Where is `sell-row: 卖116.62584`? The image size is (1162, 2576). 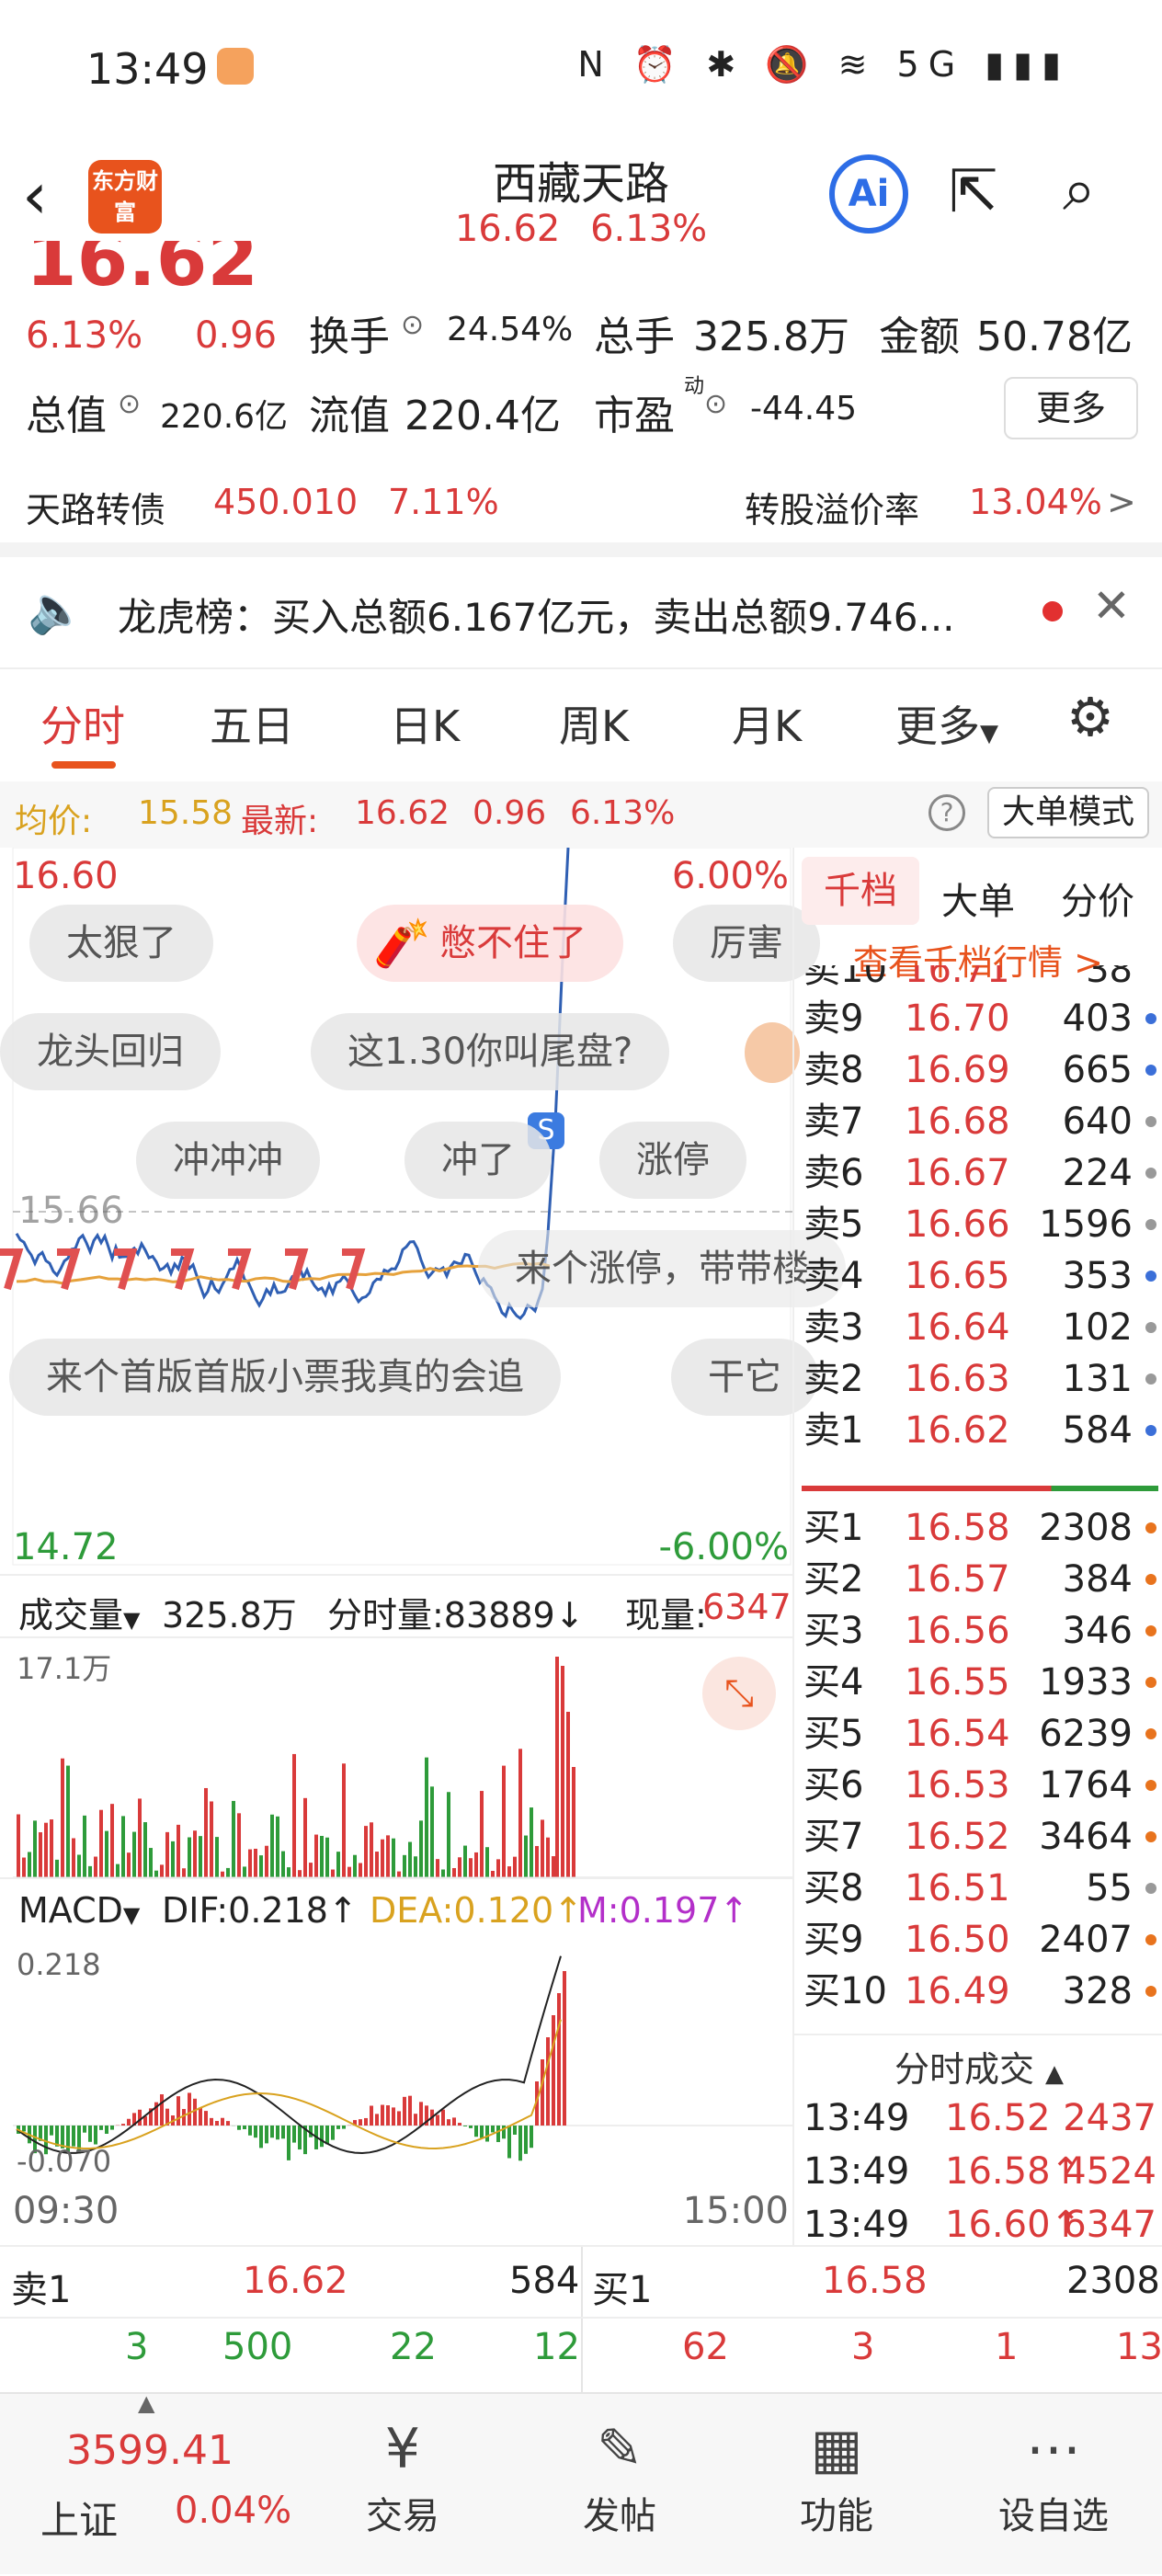
sell-row: 卖116.62584 is located at coordinates (978, 1430).